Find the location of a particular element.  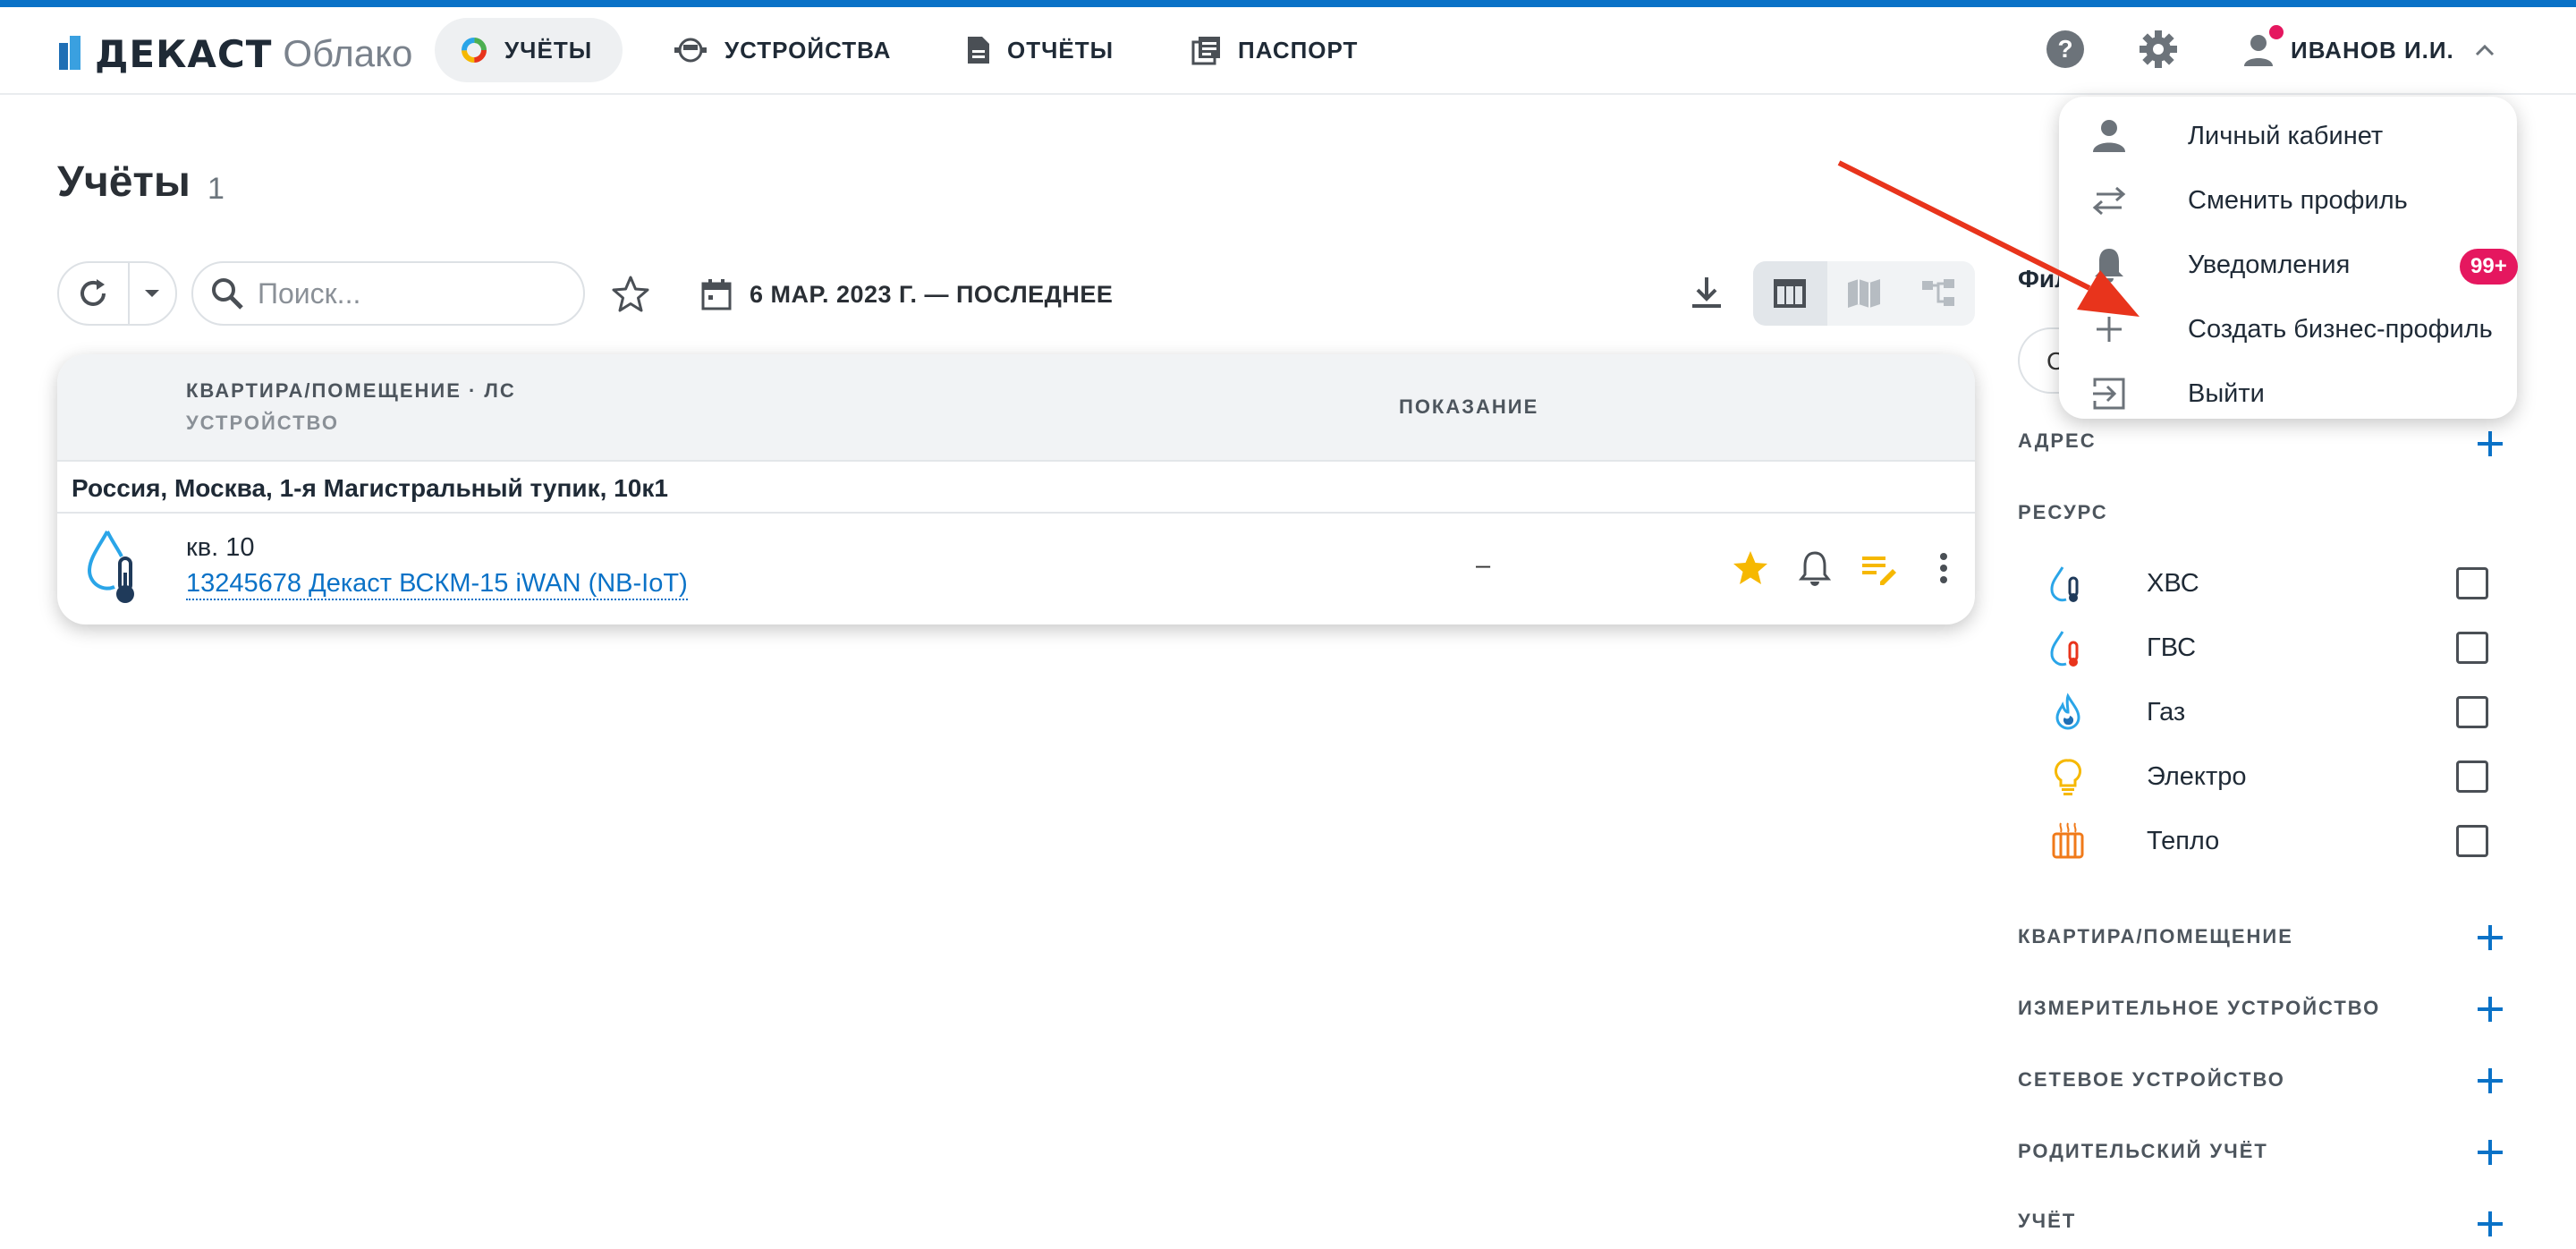

column-header-apartment: КВАРТИРА/ПОМЕЩЕНИЕ · ЛС is located at coordinates (351, 391).